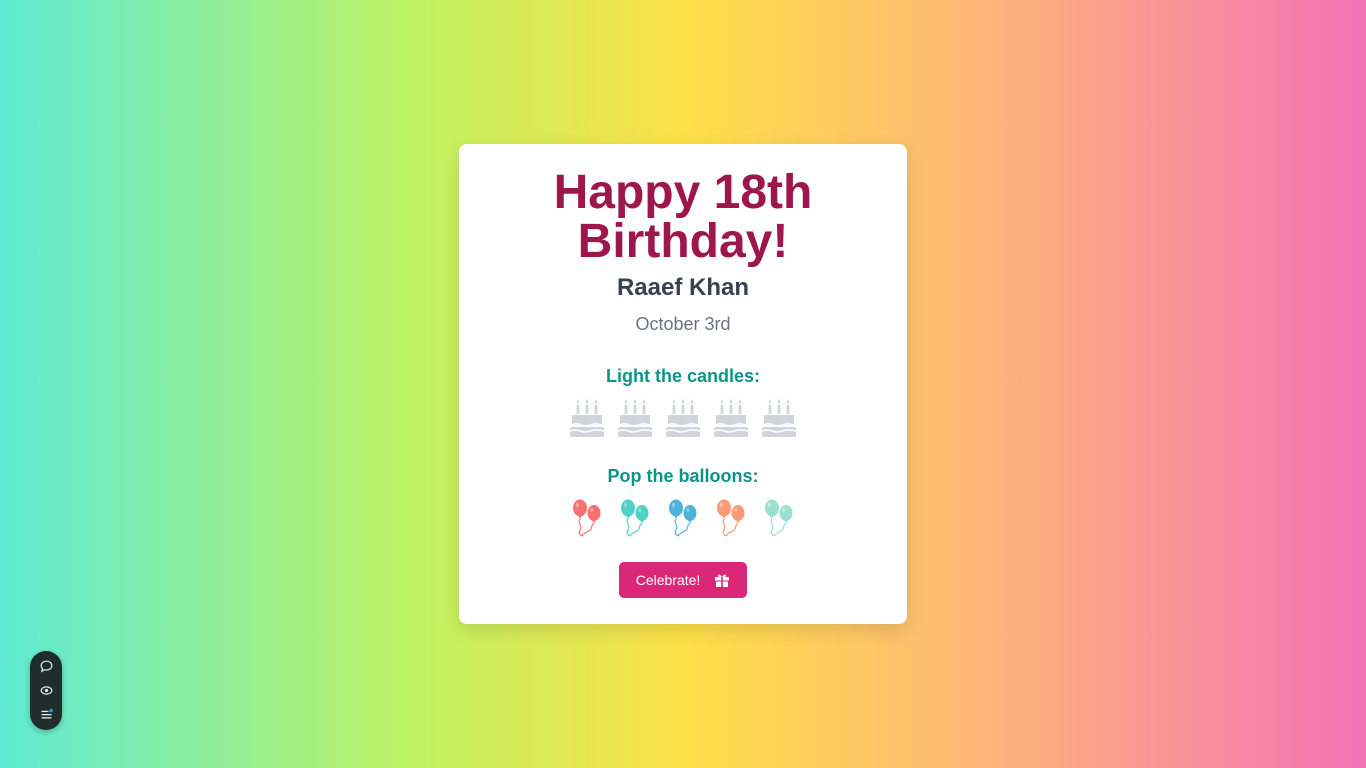  What do you see at coordinates (722, 580) in the screenshot?
I see `gift-icon` at bounding box center [722, 580].